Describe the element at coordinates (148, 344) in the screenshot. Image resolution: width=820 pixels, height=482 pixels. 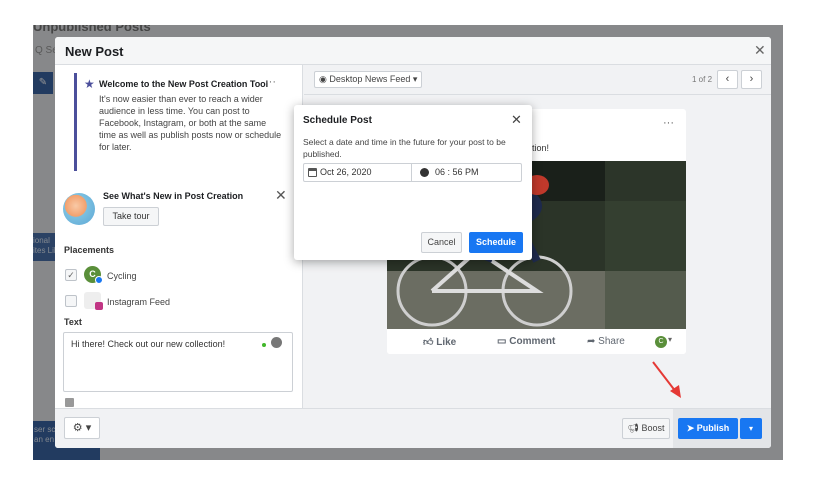
I see `post-text-value: Hi there! Check out our new collection!` at that location.